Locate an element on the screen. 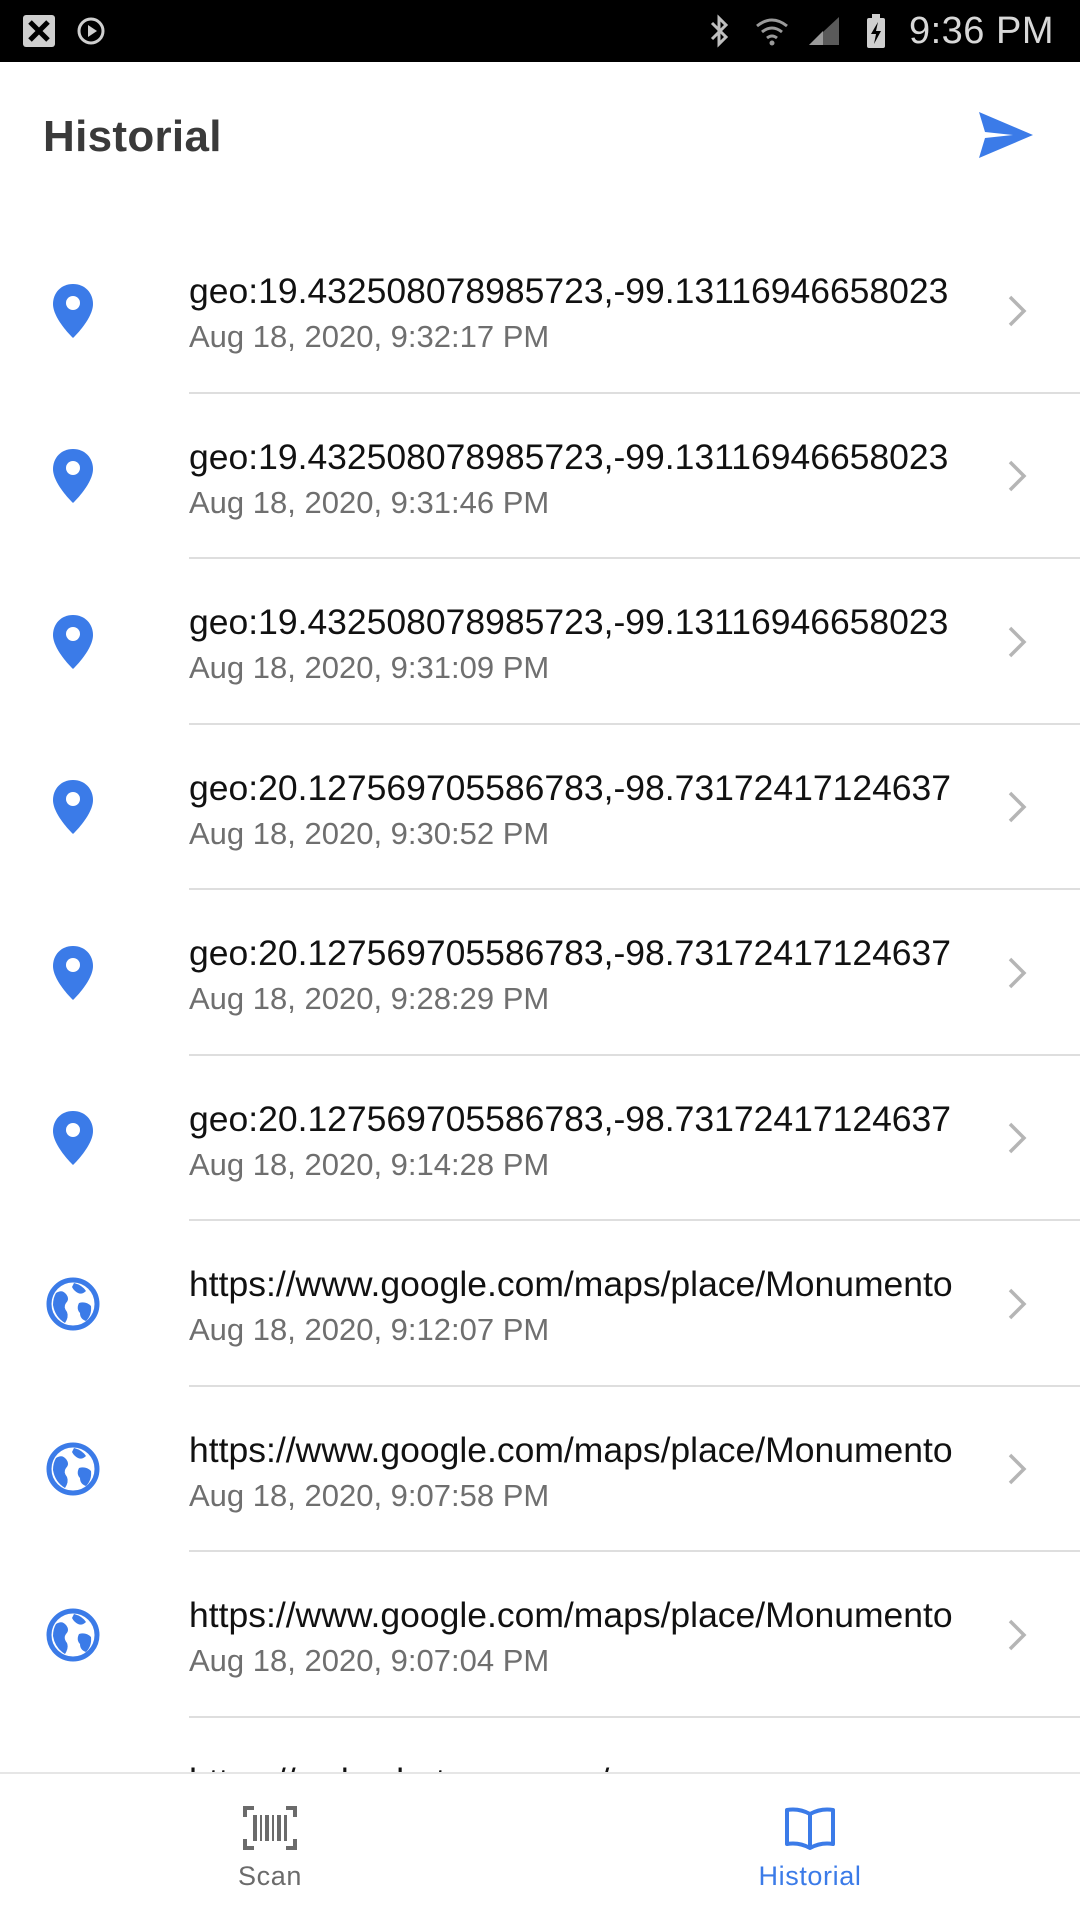 Image resolution: width=1080 pixels, height=1920 pixels. list-item: https://web.whatsapp.com/ is located at coordinates (540, 1745).